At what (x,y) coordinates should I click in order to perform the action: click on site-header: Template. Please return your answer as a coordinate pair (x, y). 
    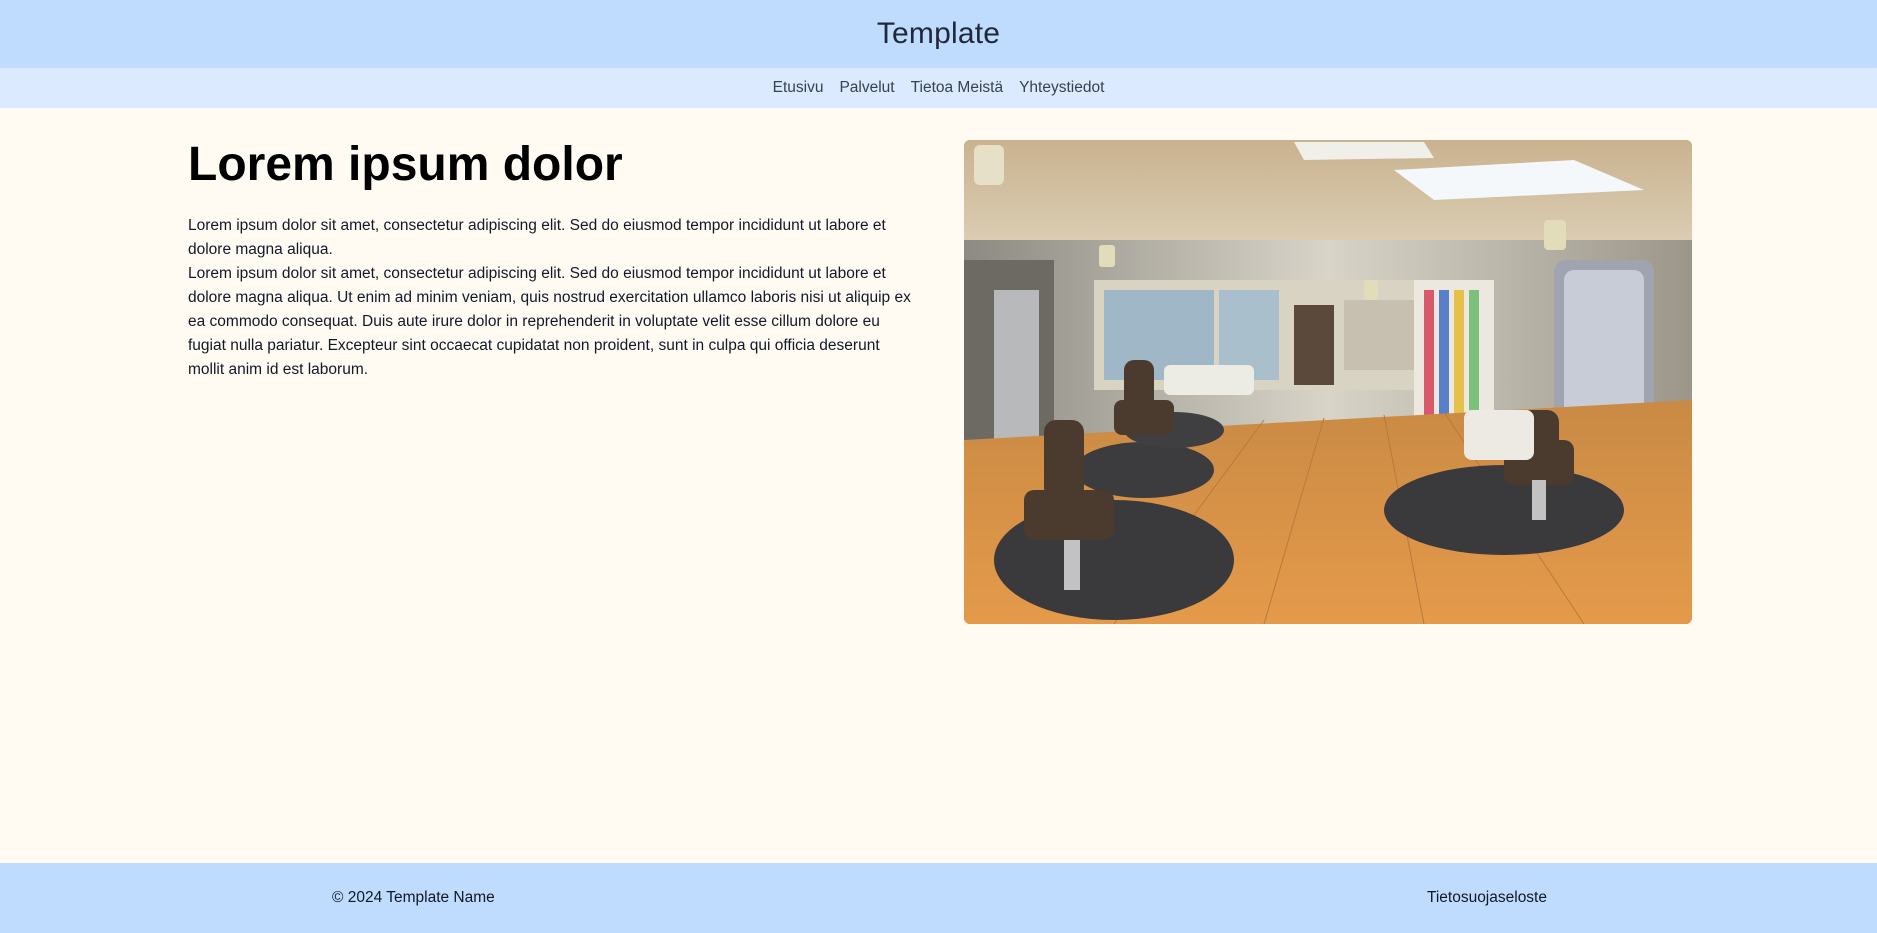
    Looking at the image, I should click on (938, 34).